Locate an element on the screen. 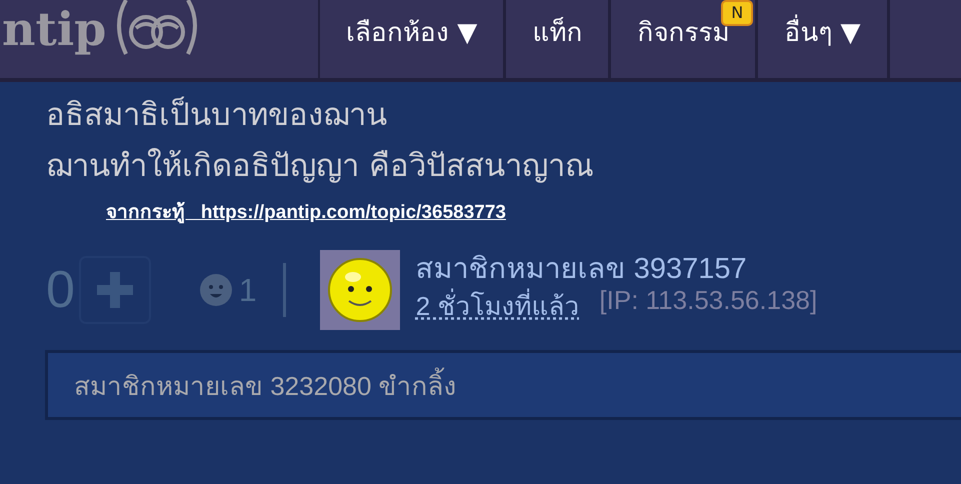 The width and height of the screenshot is (961, 484). author-name: สมาชิกหมายเลข 3937157 is located at coordinates (617, 270).